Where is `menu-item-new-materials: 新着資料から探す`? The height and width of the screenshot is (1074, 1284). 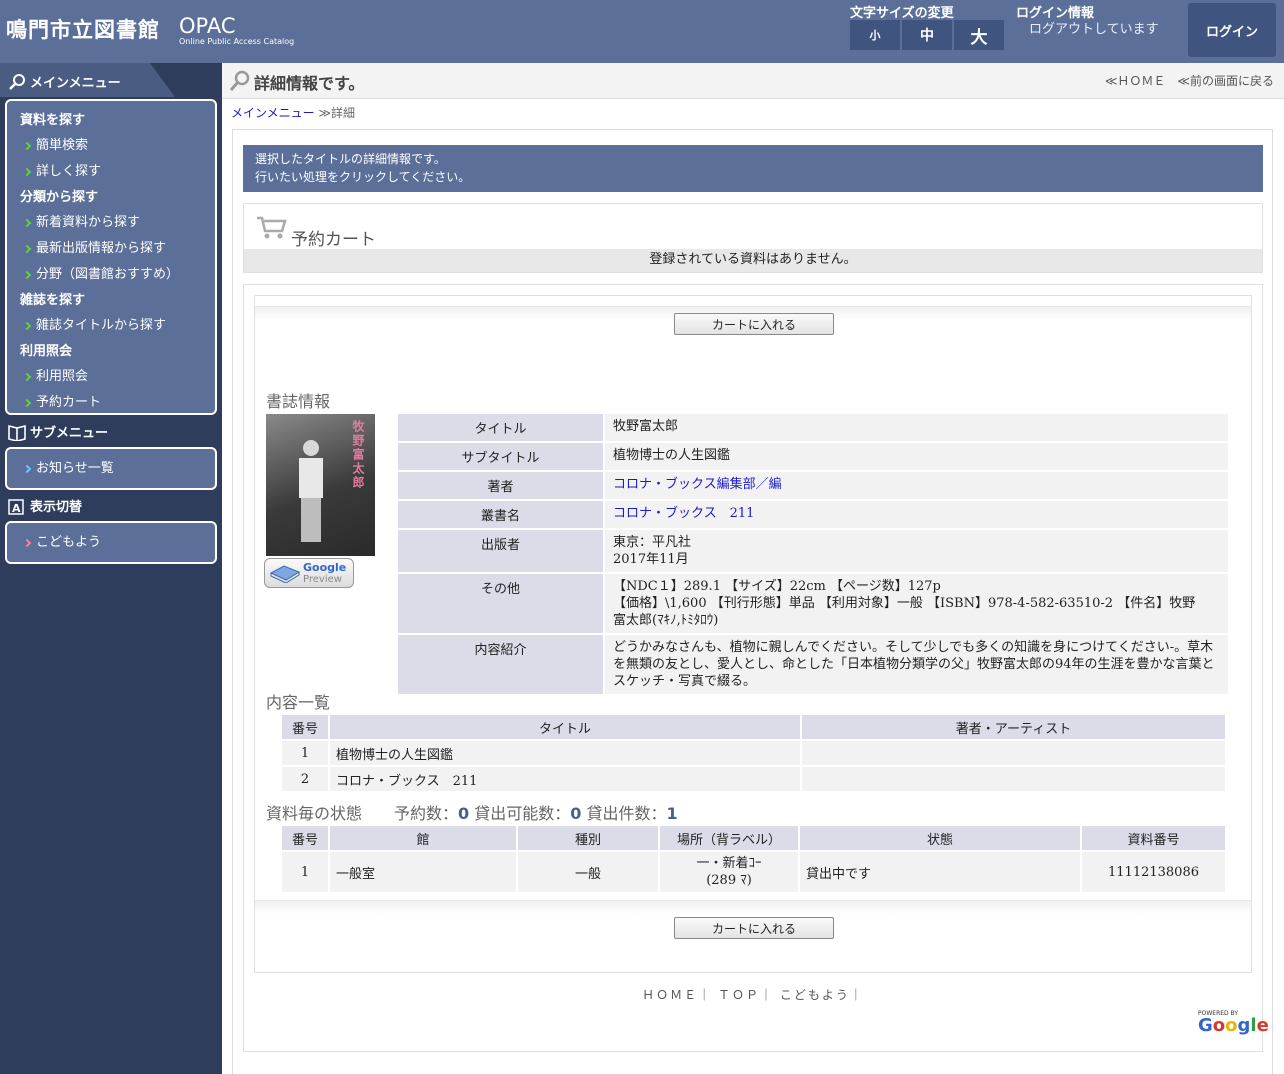 menu-item-new-materials: 新着資料から探す is located at coordinates (111, 223).